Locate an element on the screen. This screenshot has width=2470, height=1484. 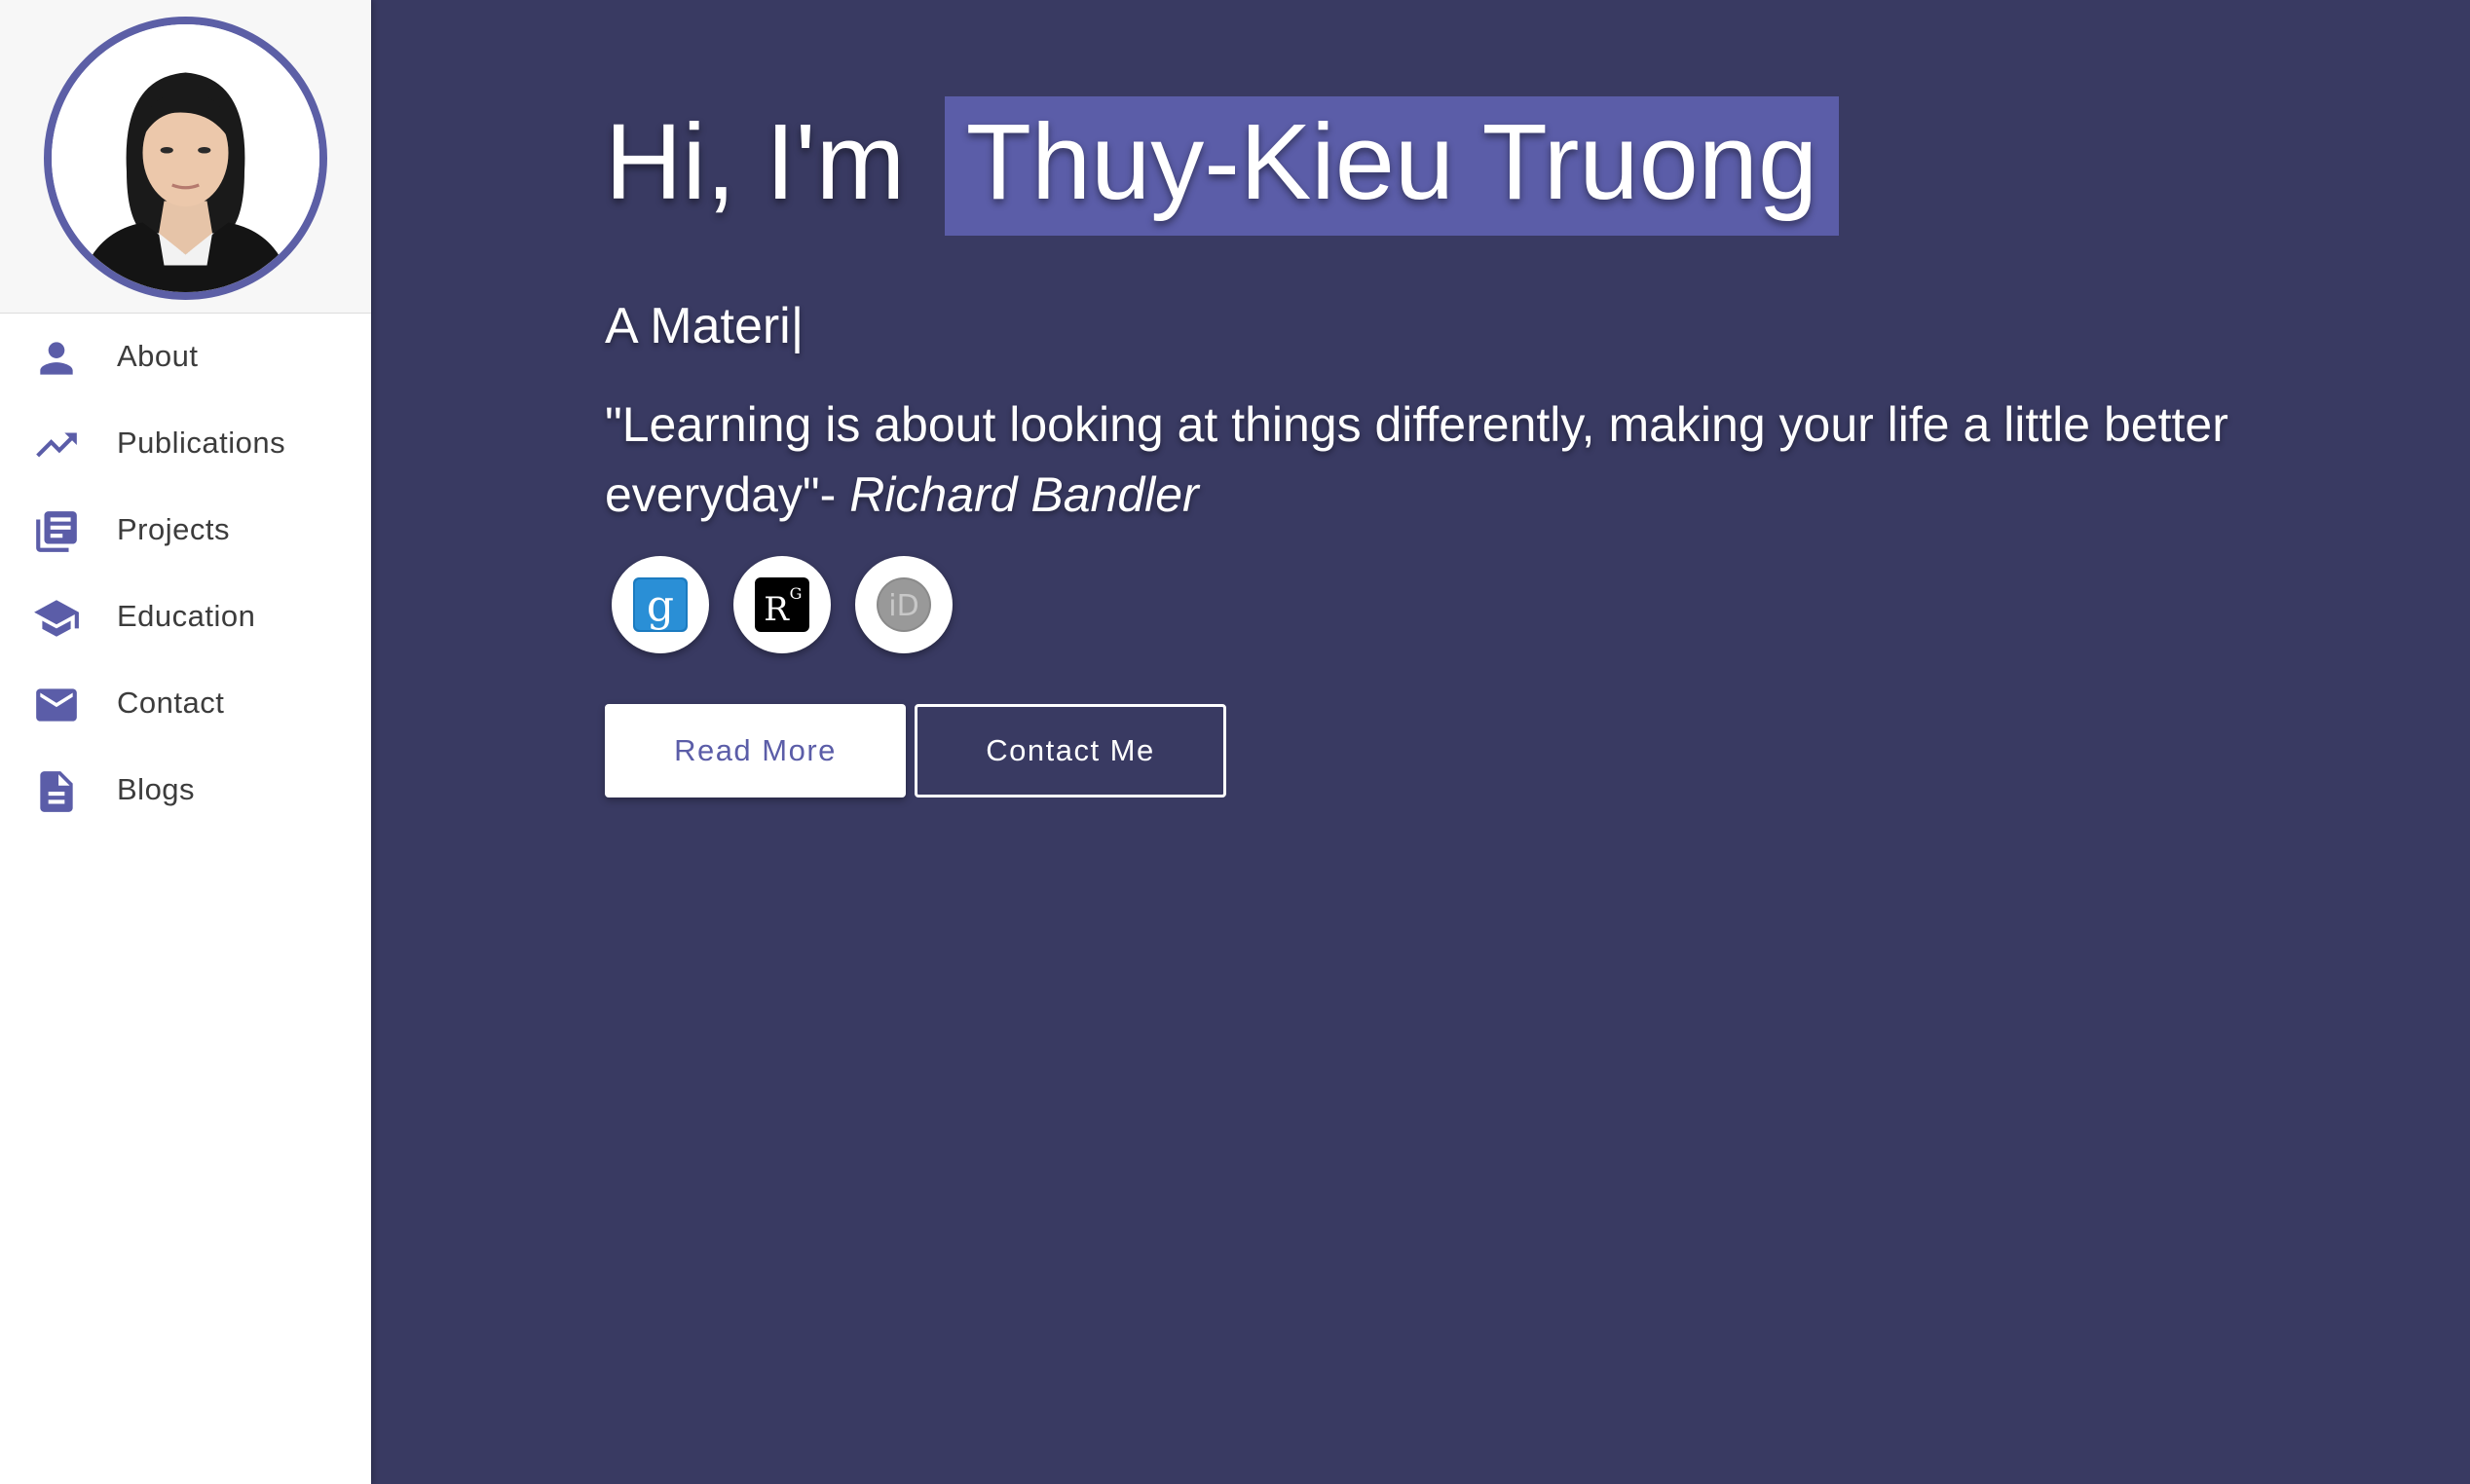
contact-me-button: Contact Me is located at coordinates (1071, 751).